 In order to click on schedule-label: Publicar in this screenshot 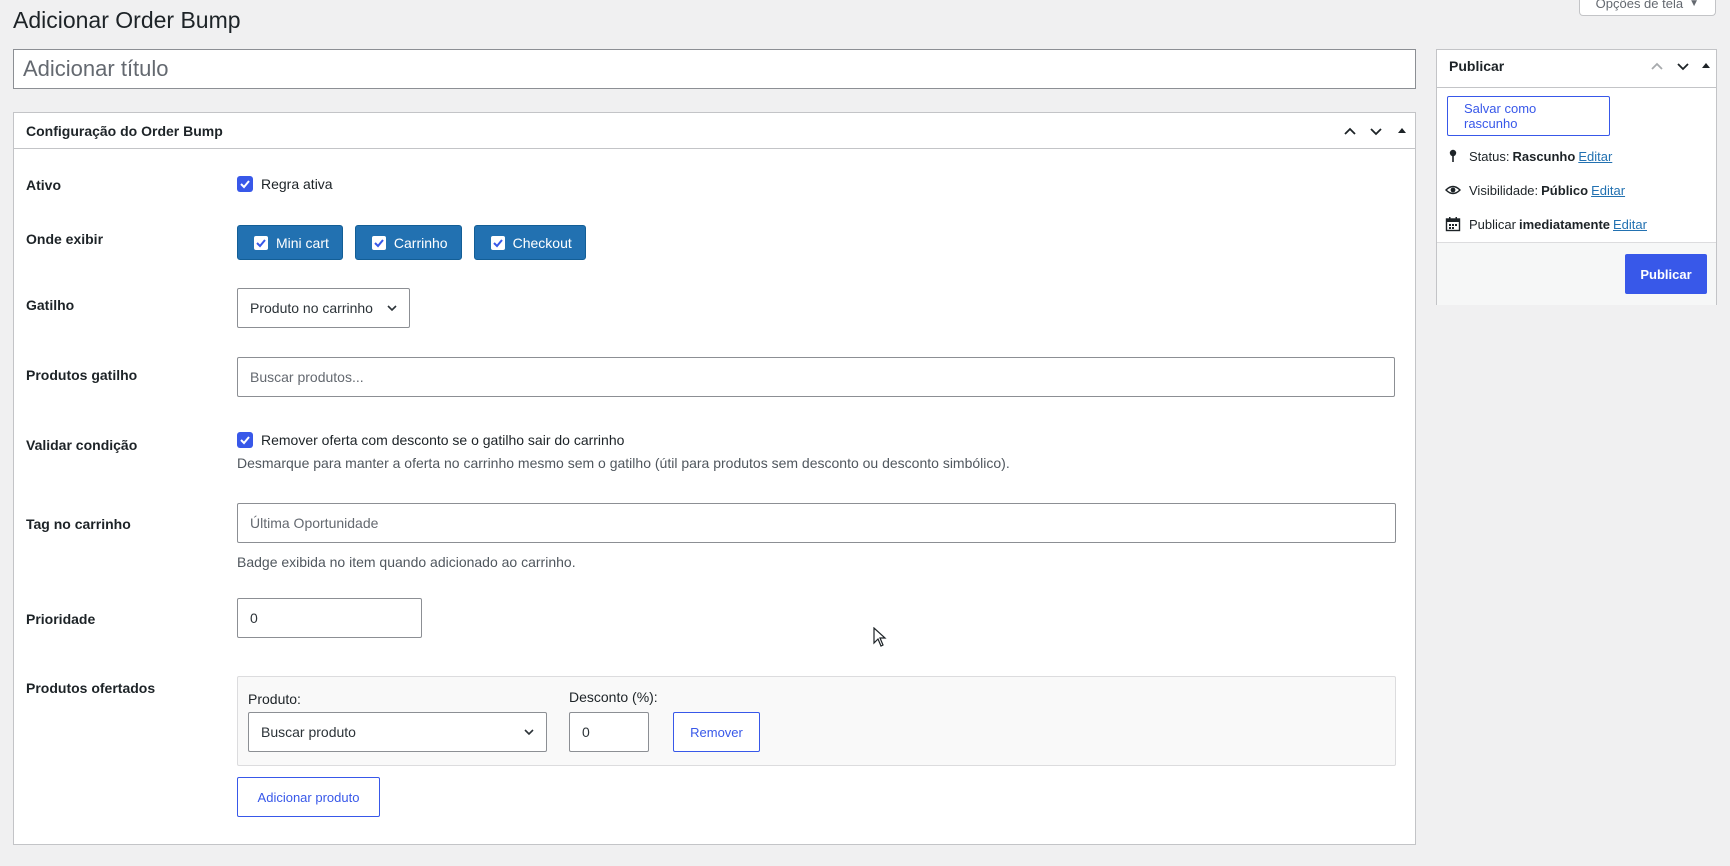, I will do `click(1492, 224)`.